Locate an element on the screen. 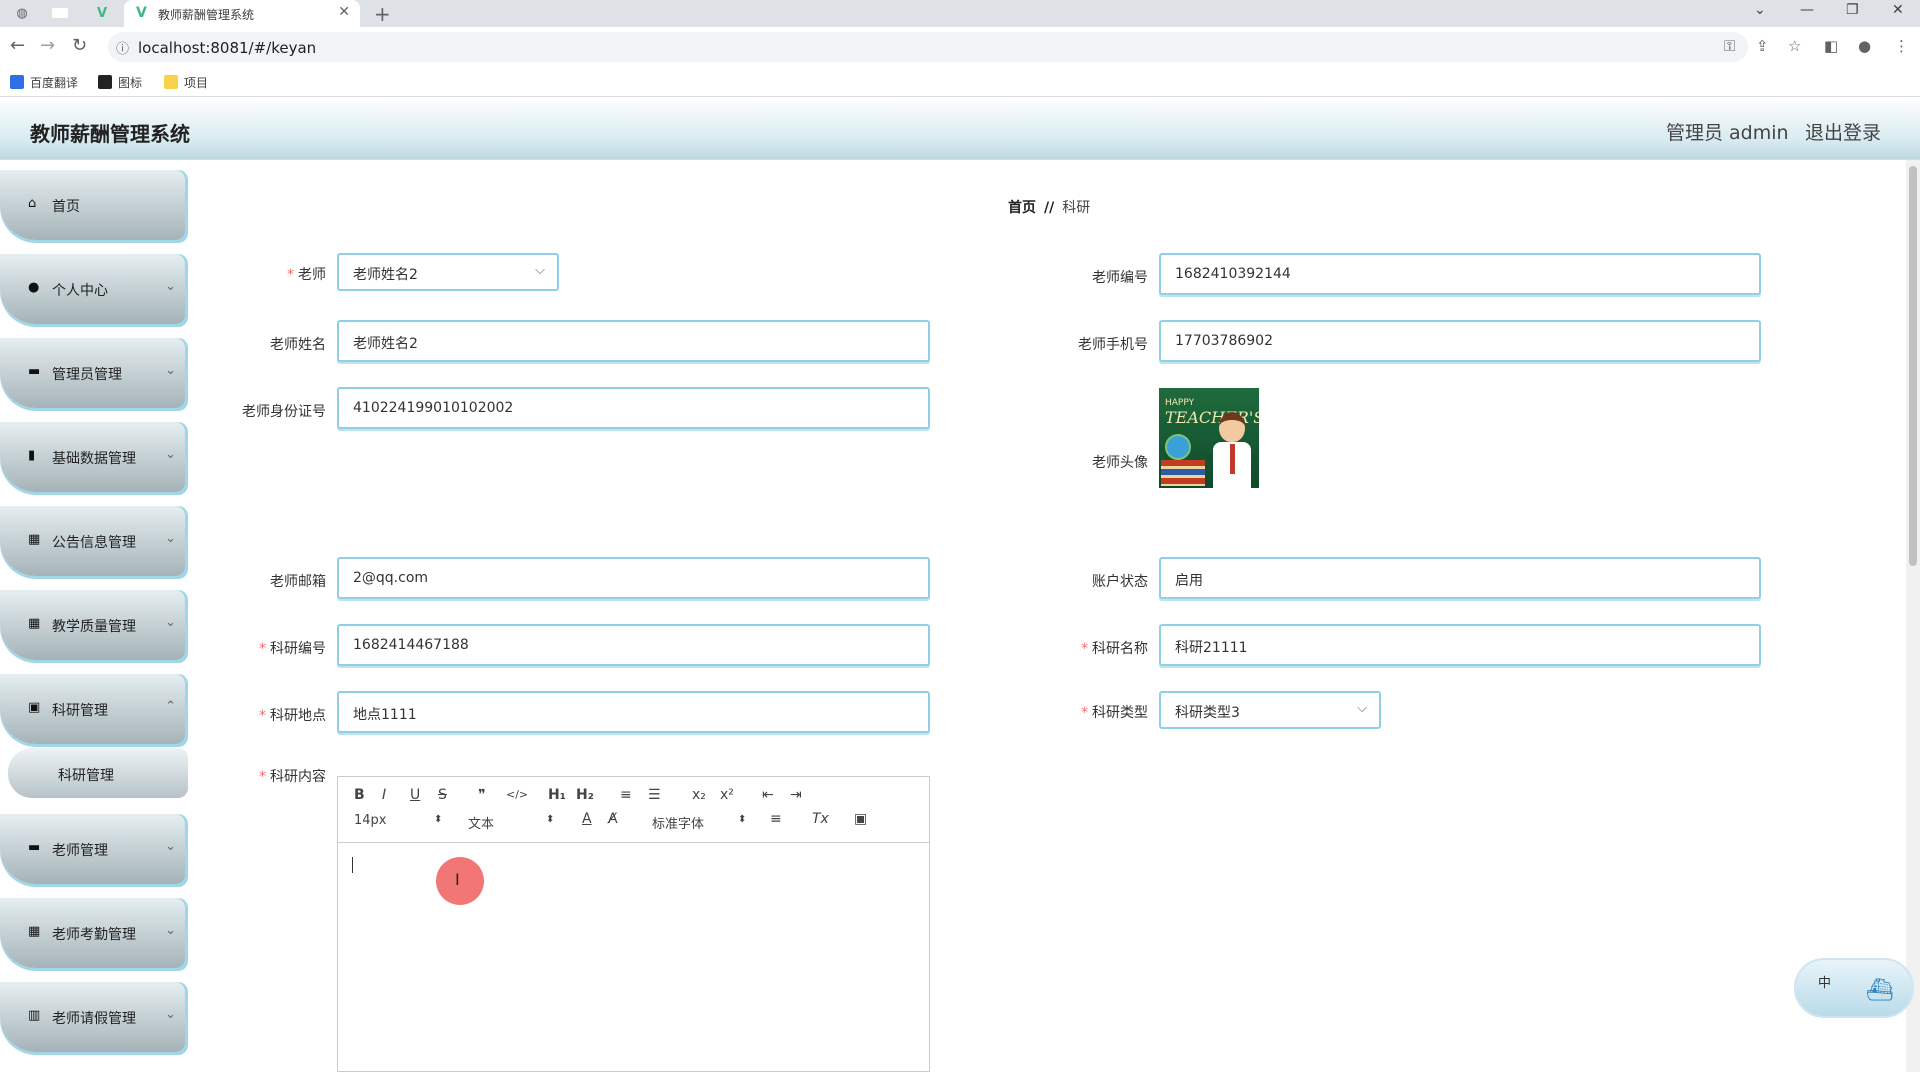 This screenshot has height=1072, width=1920. h2-button: H₂ is located at coordinates (585, 795).